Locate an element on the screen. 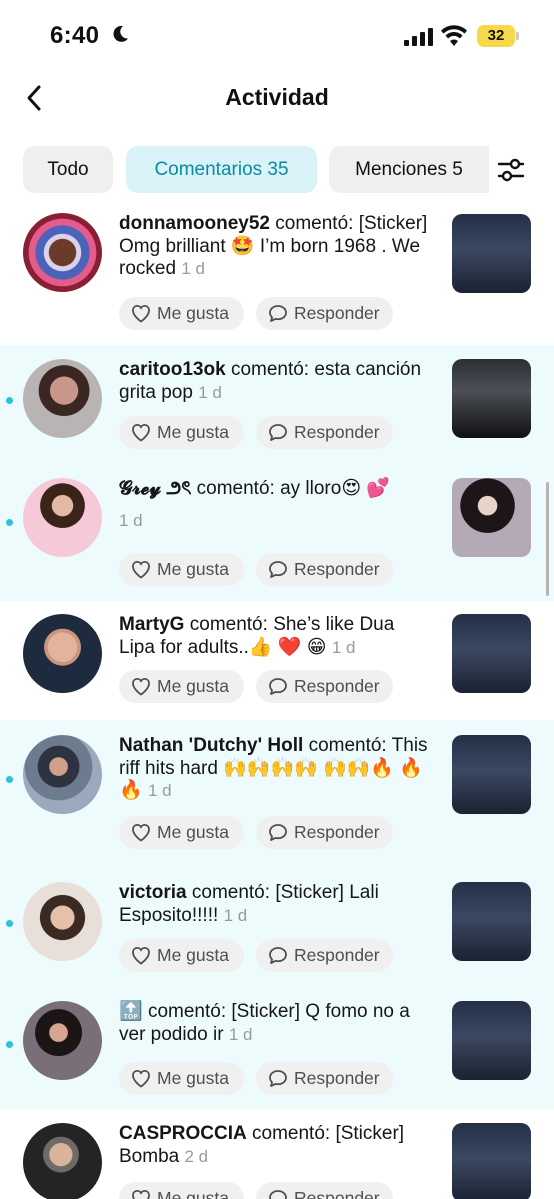 The width and height of the screenshot is (554, 1199). username: MartyG is located at coordinates (151, 624).